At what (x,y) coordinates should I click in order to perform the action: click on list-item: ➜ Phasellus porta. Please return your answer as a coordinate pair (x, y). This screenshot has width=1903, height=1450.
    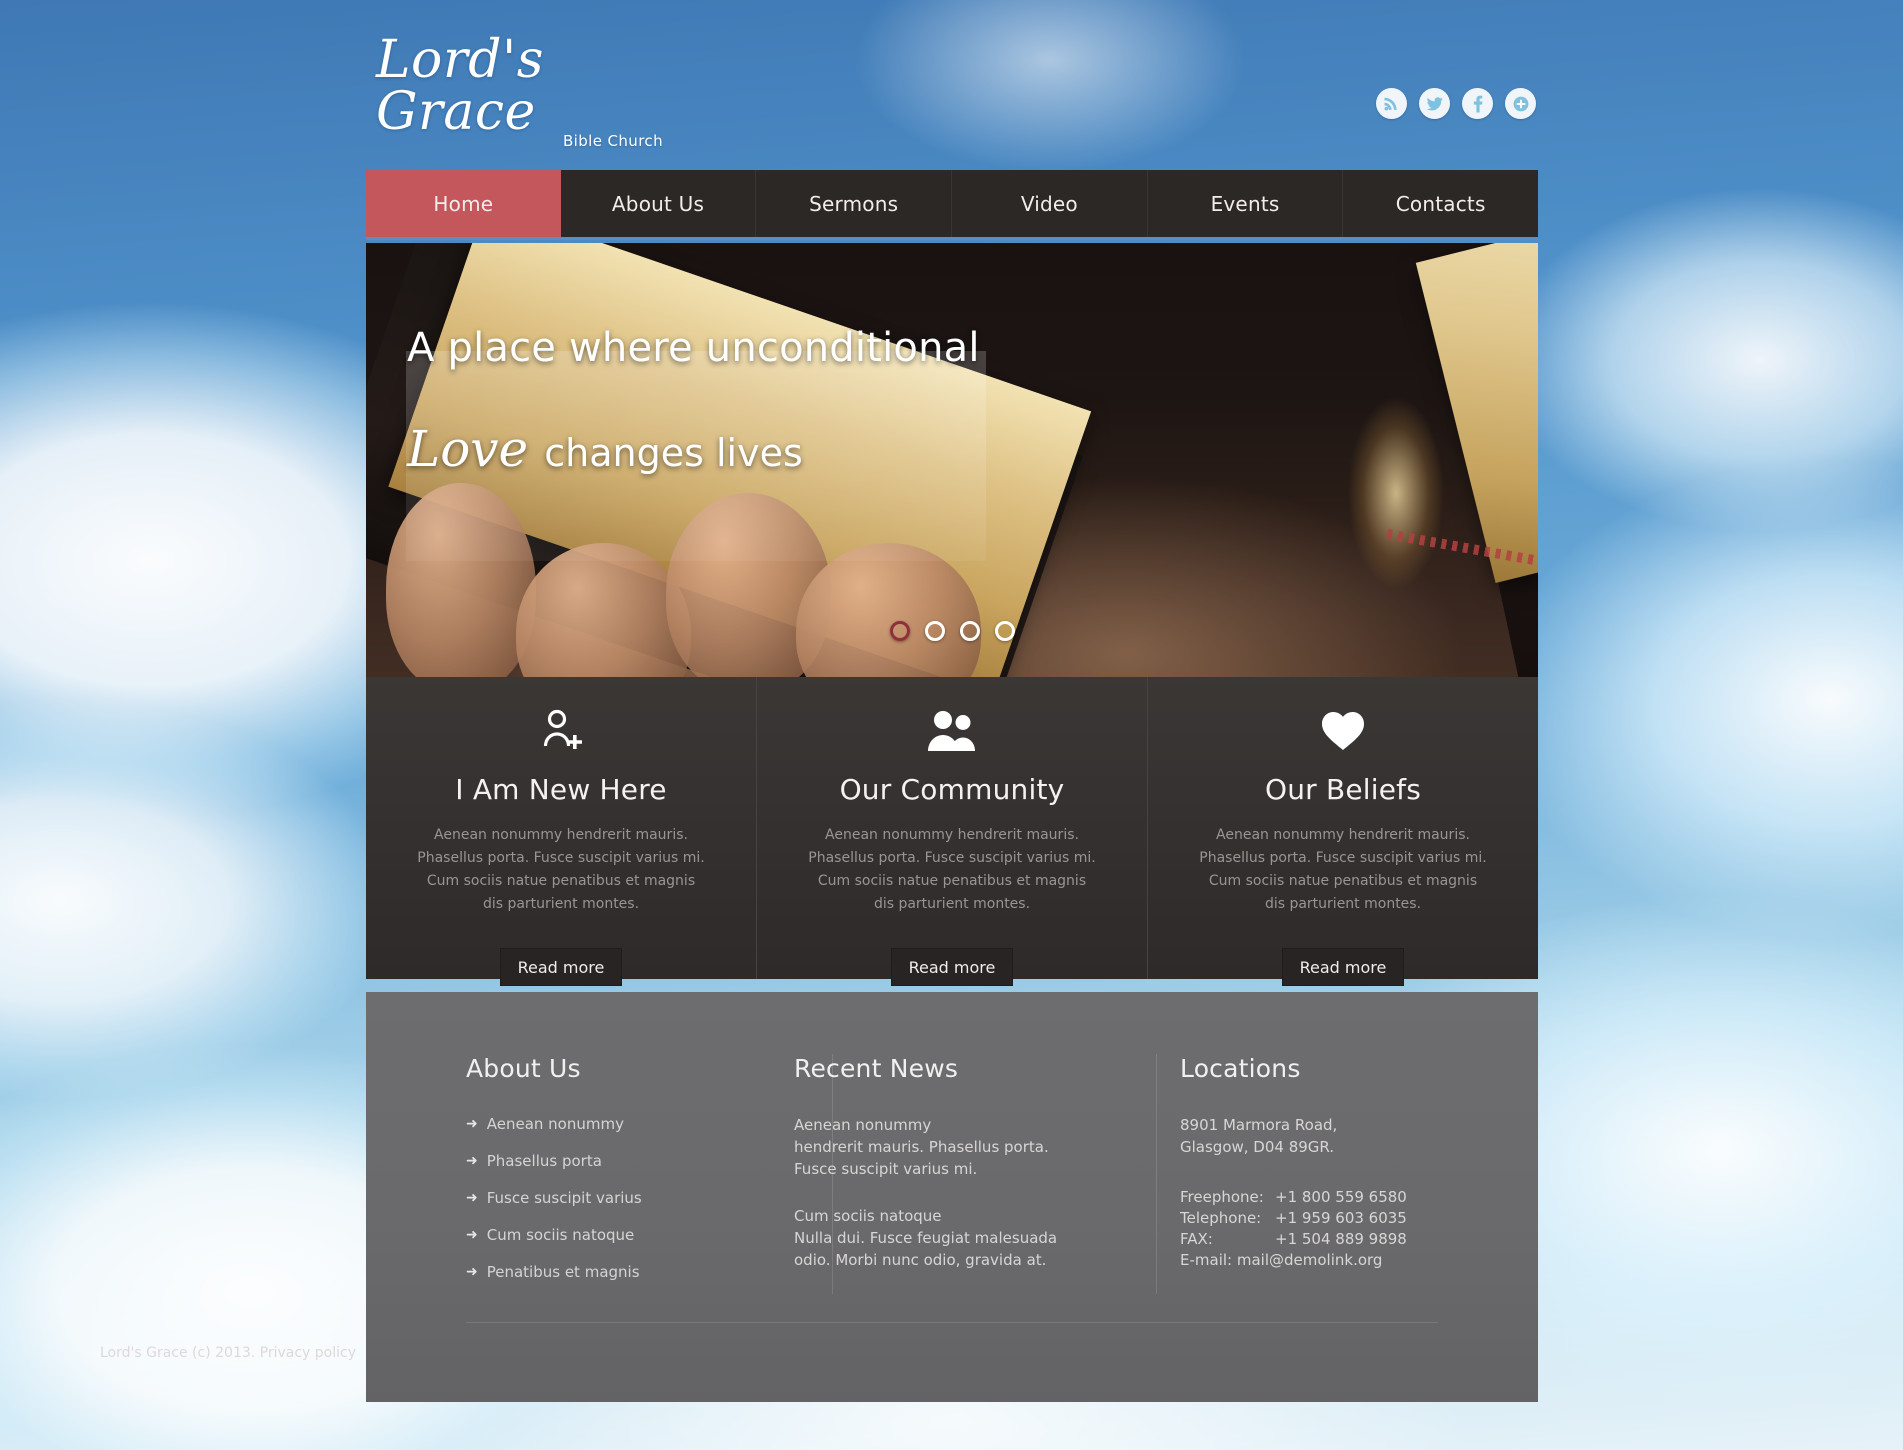
    Looking at the image, I should click on (582, 1161).